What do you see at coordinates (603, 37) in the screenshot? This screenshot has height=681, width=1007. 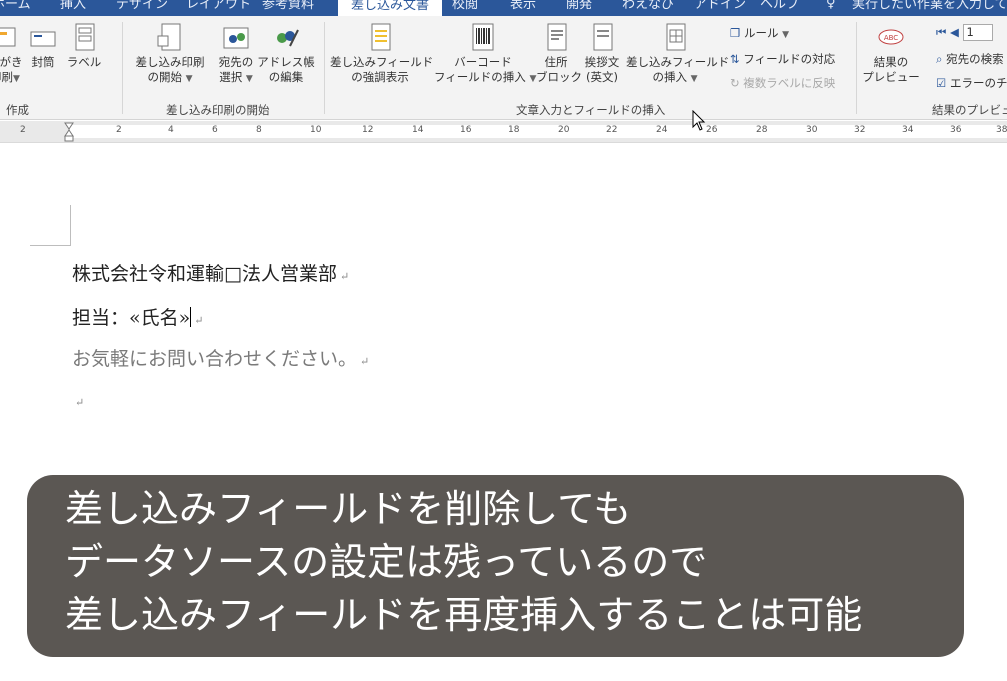 I see `greeting-line-icon` at bounding box center [603, 37].